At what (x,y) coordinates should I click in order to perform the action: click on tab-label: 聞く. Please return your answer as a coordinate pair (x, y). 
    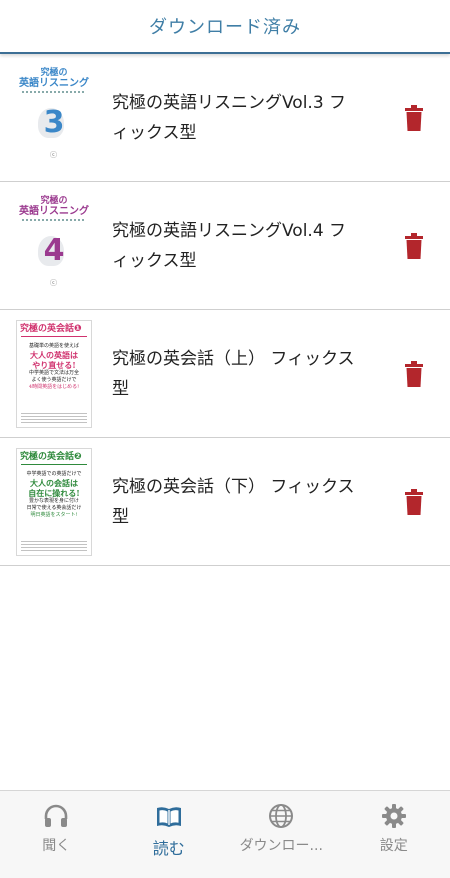
    Looking at the image, I should click on (56, 846).